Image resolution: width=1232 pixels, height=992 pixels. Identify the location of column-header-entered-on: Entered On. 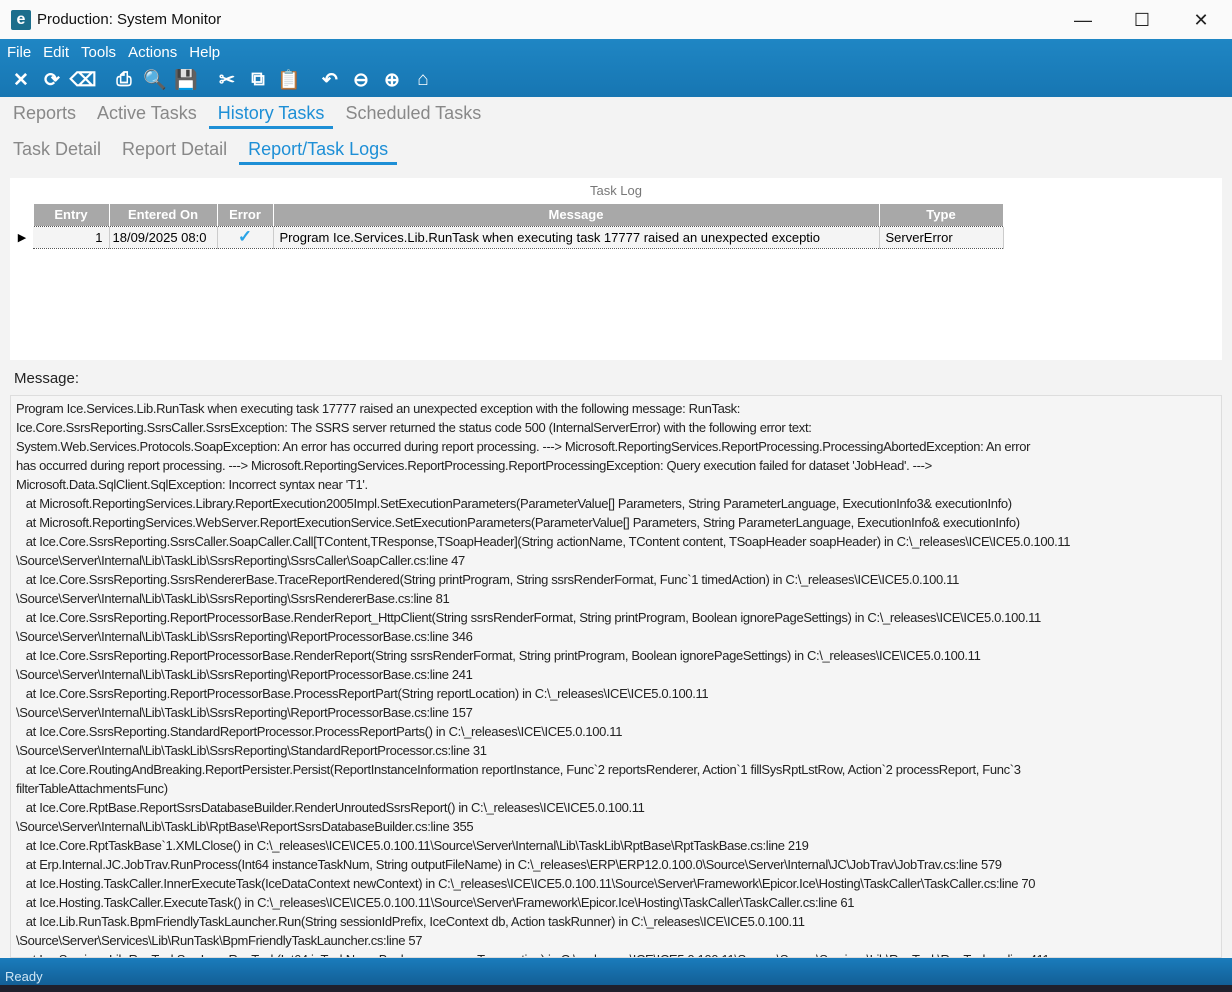
(163, 215).